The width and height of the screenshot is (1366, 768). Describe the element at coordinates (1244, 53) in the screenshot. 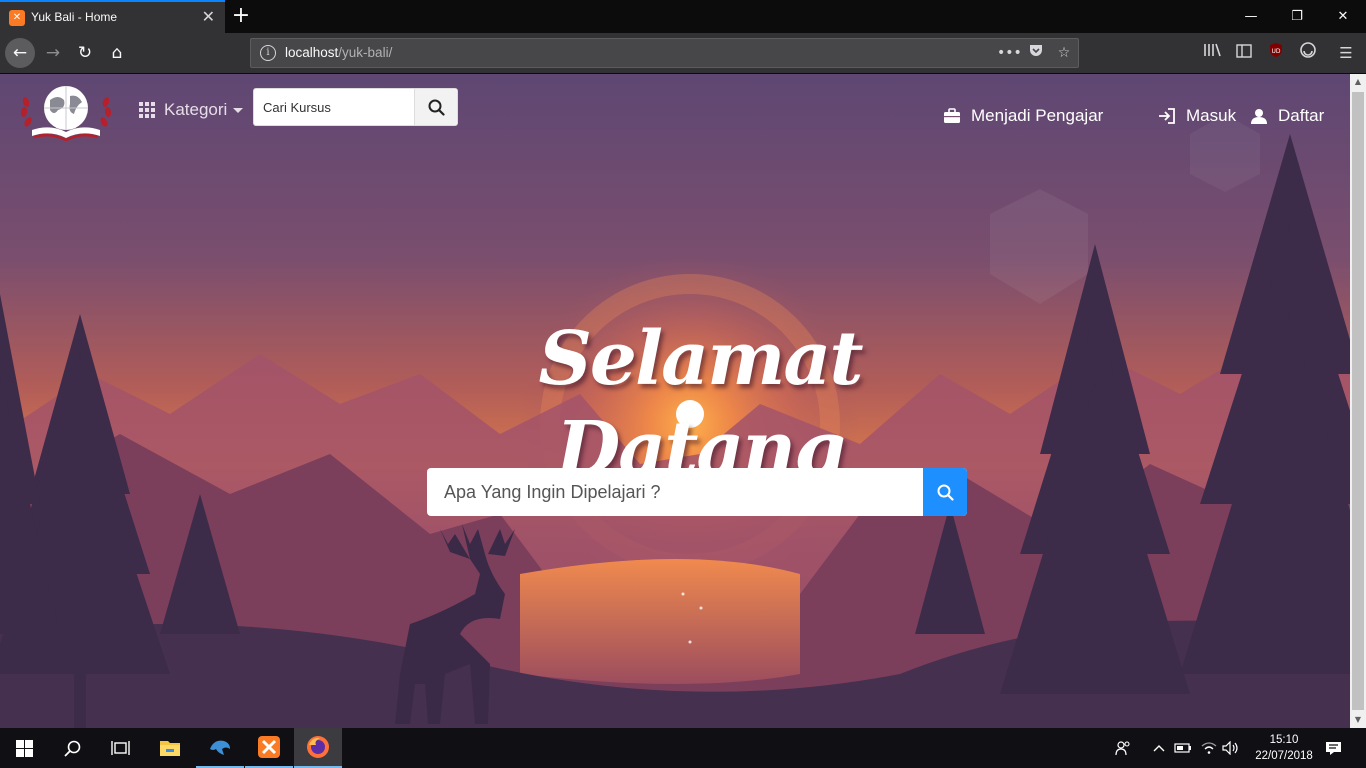

I see `sidebar-icon` at that location.